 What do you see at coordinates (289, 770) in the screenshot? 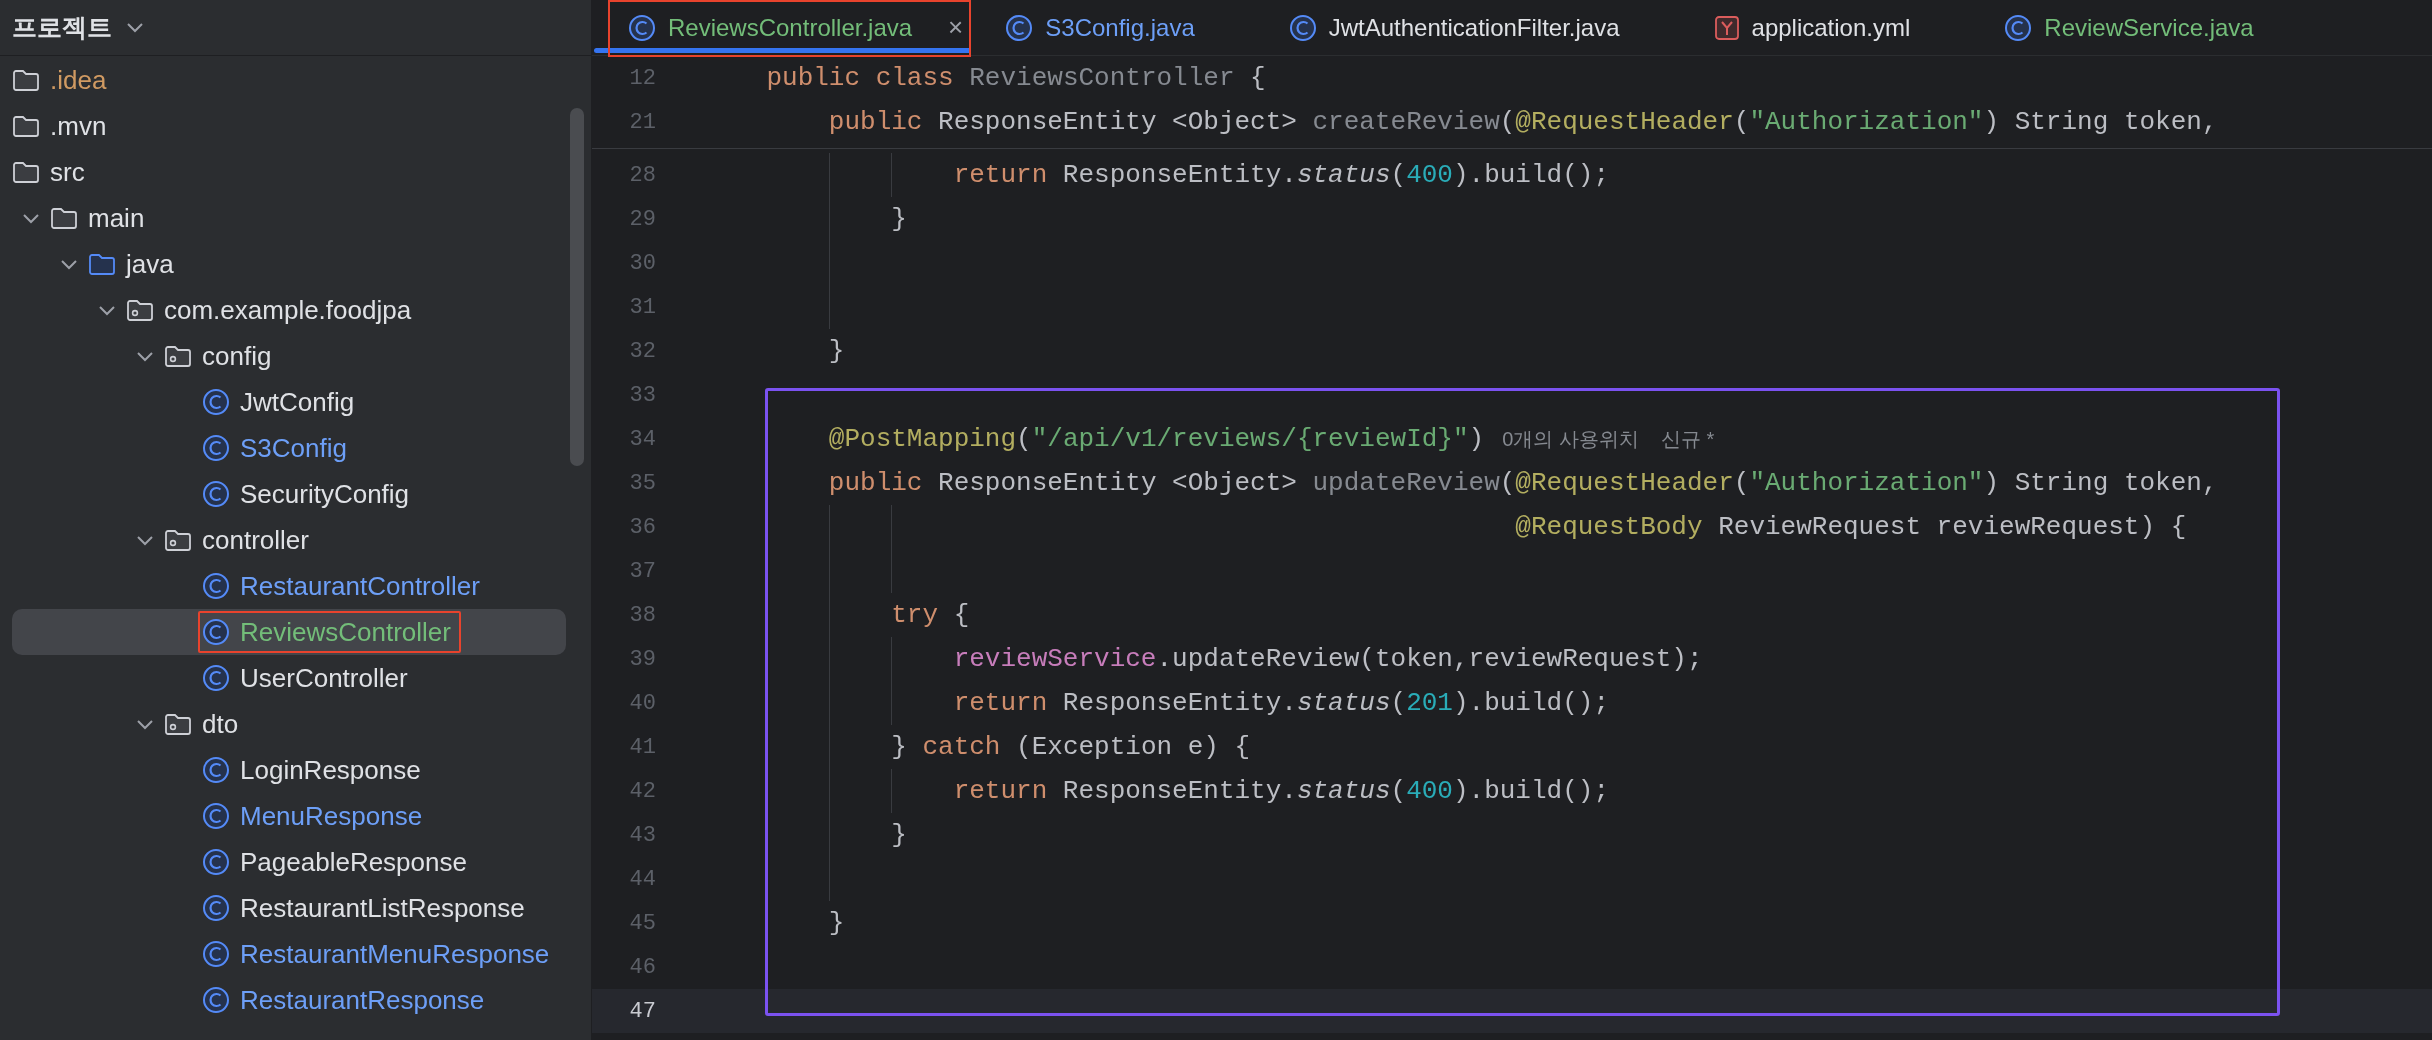
I see `tree-item: LoginResponse` at bounding box center [289, 770].